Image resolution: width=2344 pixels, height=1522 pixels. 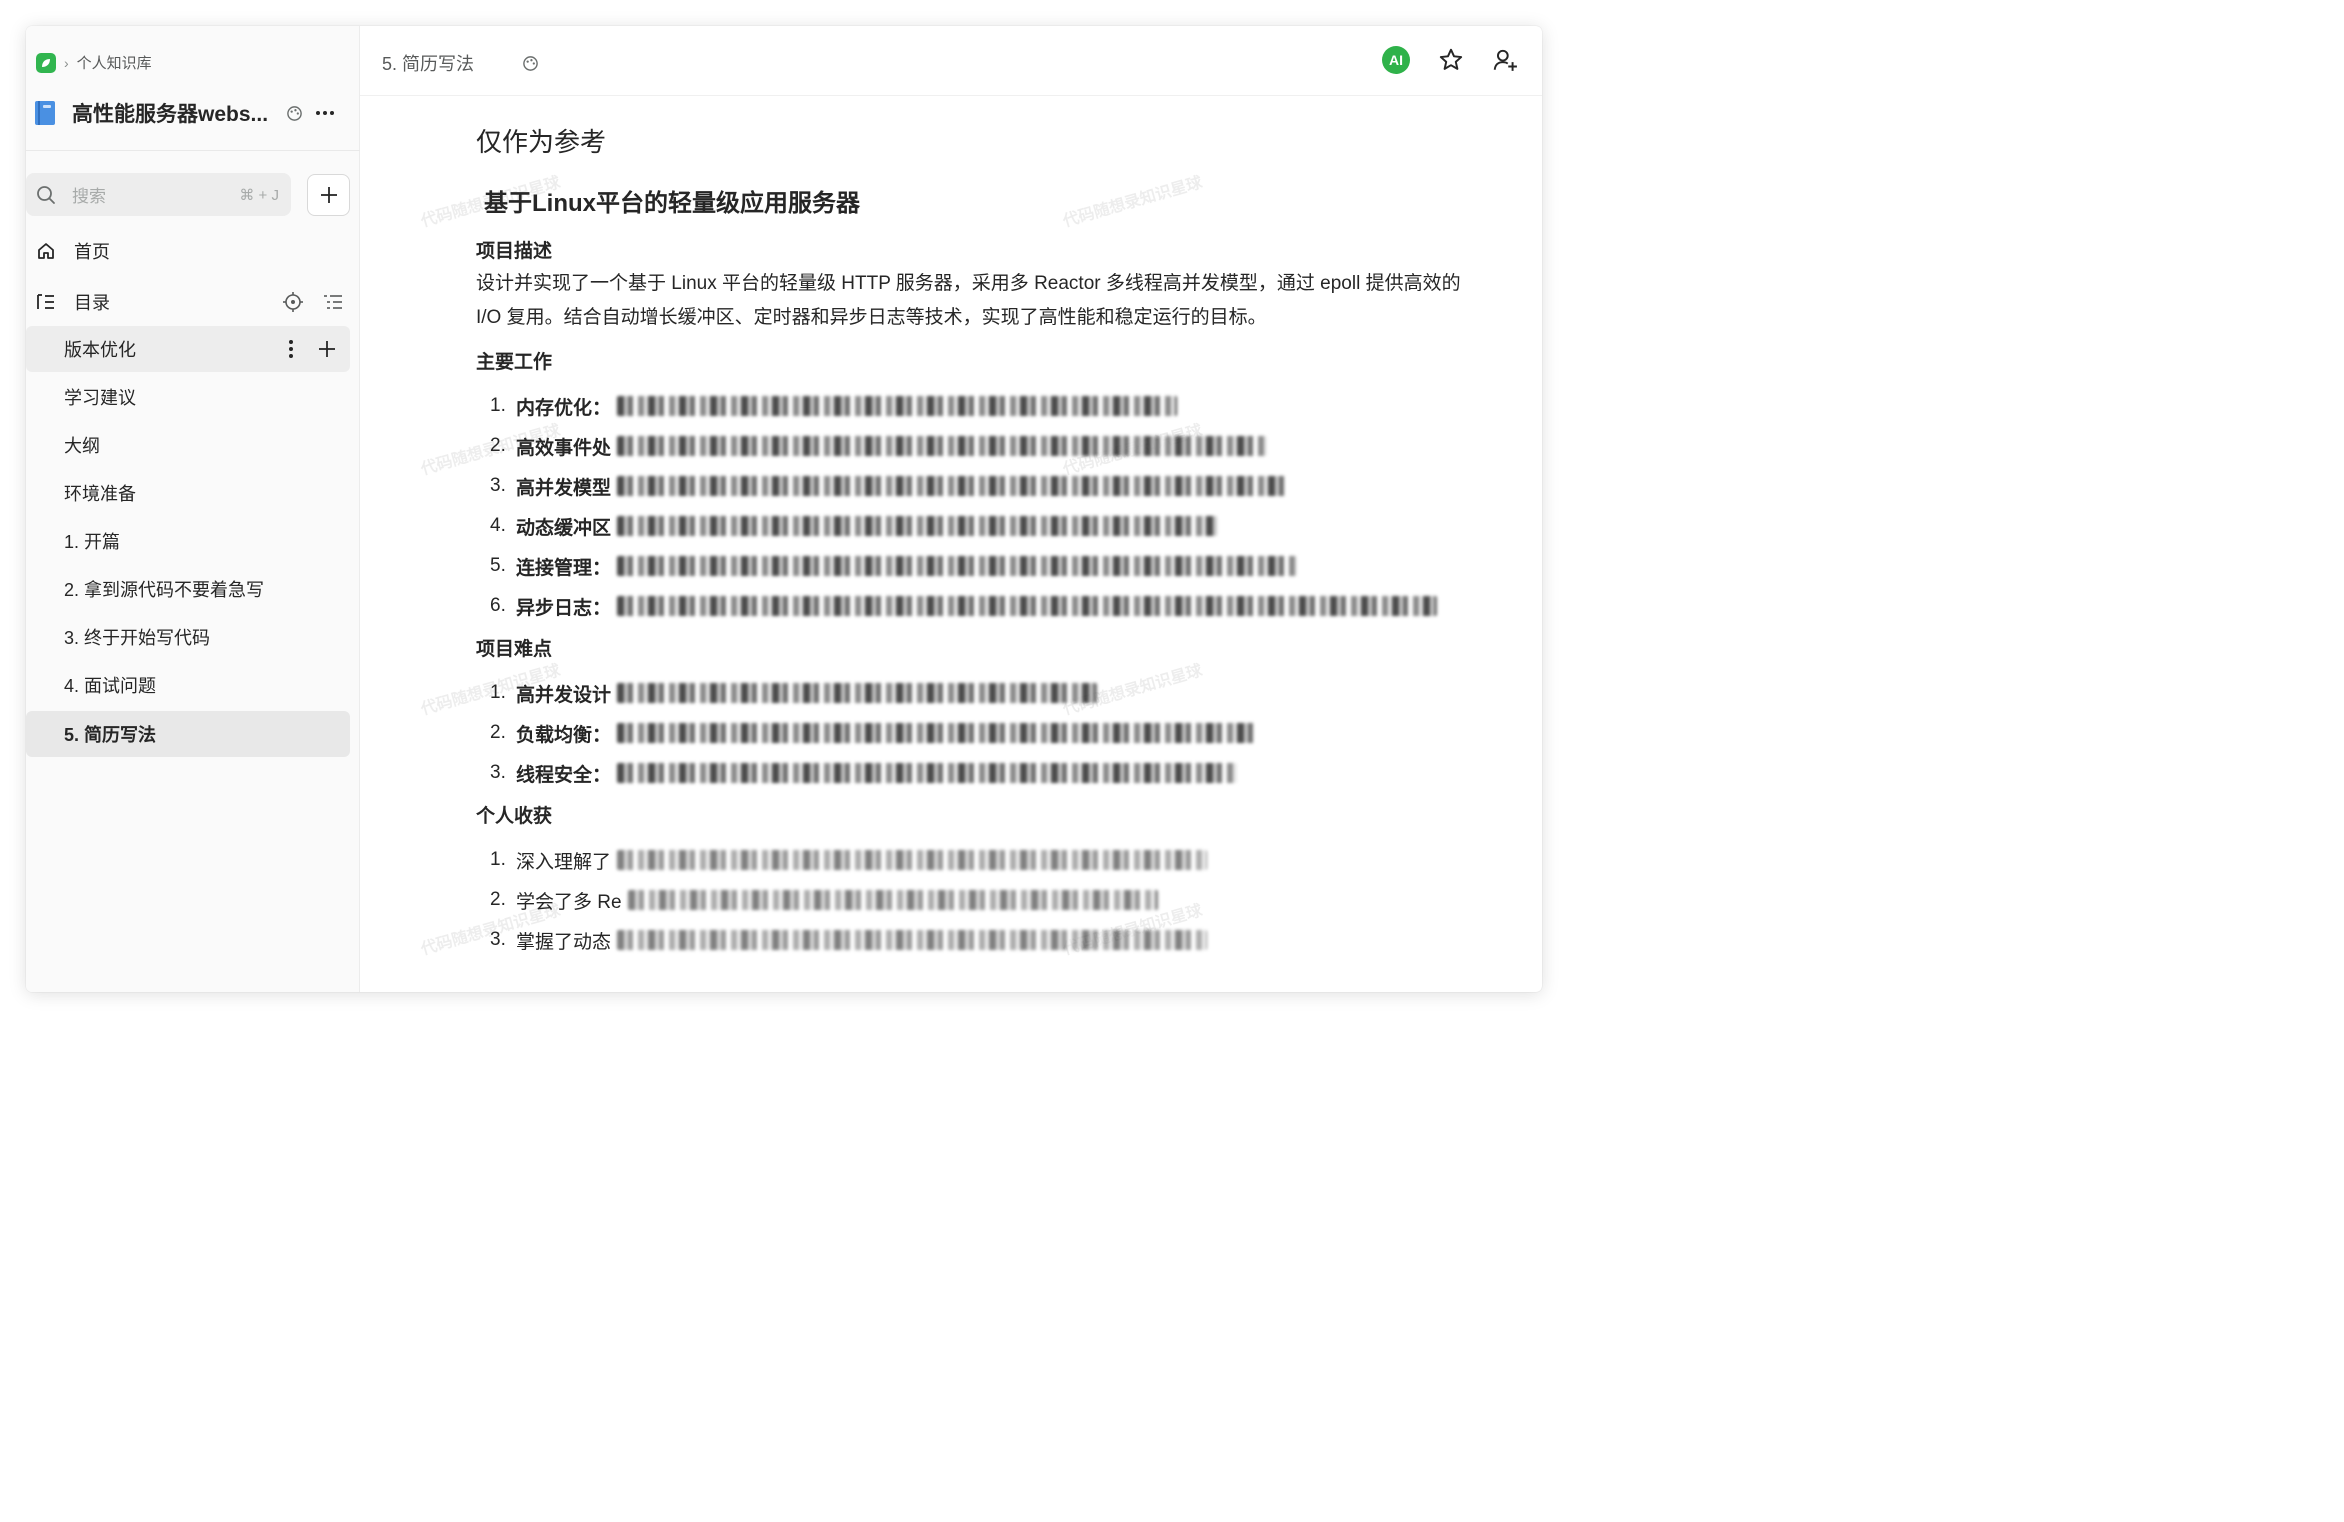 I want to click on search-input: 搜索 ⌘ + J, so click(x=158, y=194).